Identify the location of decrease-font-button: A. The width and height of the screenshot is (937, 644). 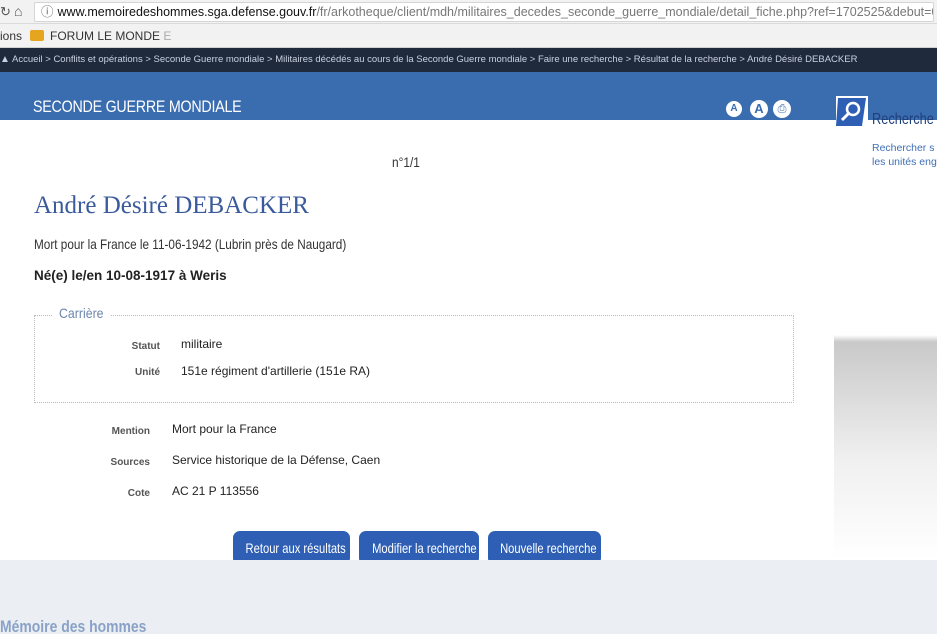
(734, 109).